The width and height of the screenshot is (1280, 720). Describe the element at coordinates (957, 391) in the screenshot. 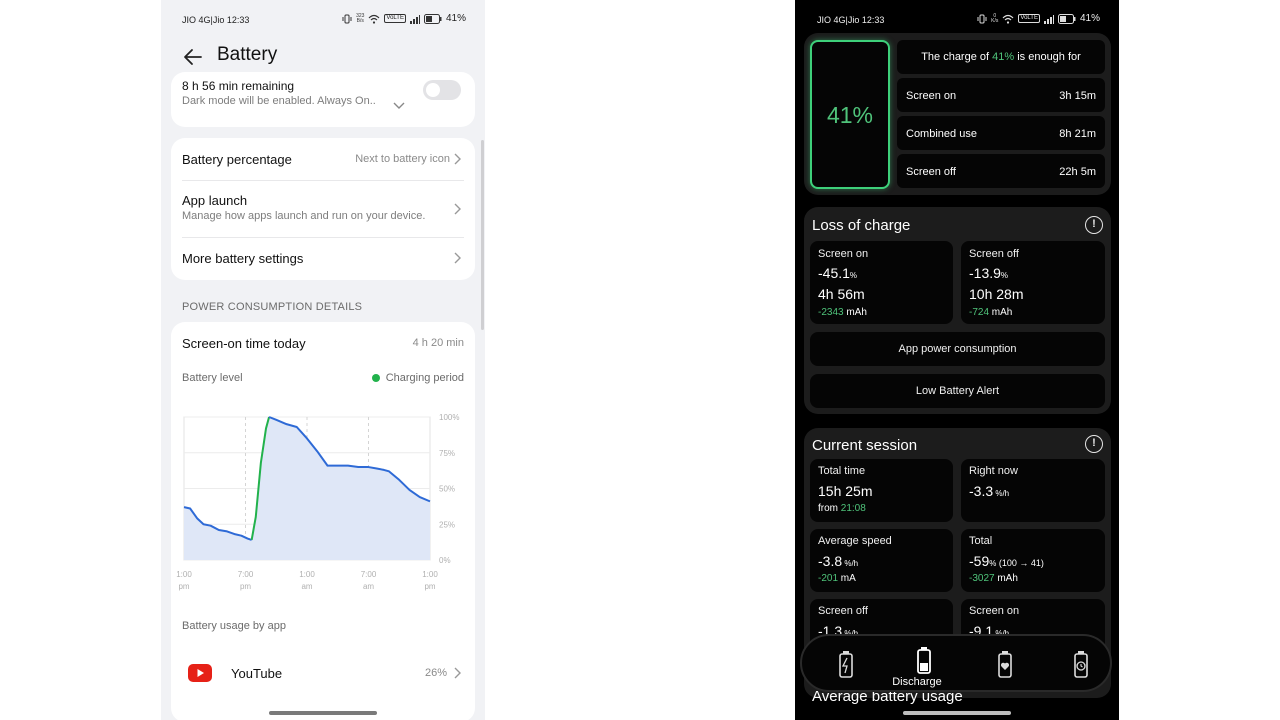

I see `low-battery-alert-button: Low Battery Alert` at that location.